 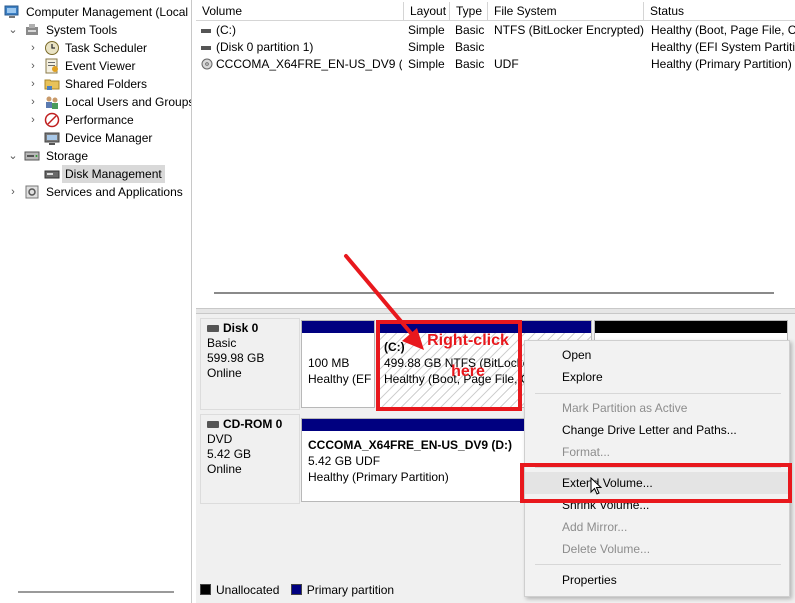 I want to click on column-header-type: Type, so click(x=469, y=11).